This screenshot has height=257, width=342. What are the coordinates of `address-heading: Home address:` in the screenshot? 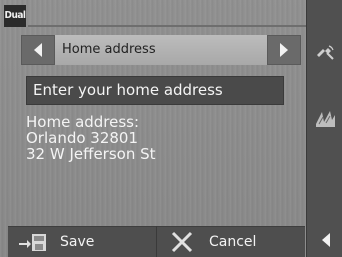 It's located at (83, 122).